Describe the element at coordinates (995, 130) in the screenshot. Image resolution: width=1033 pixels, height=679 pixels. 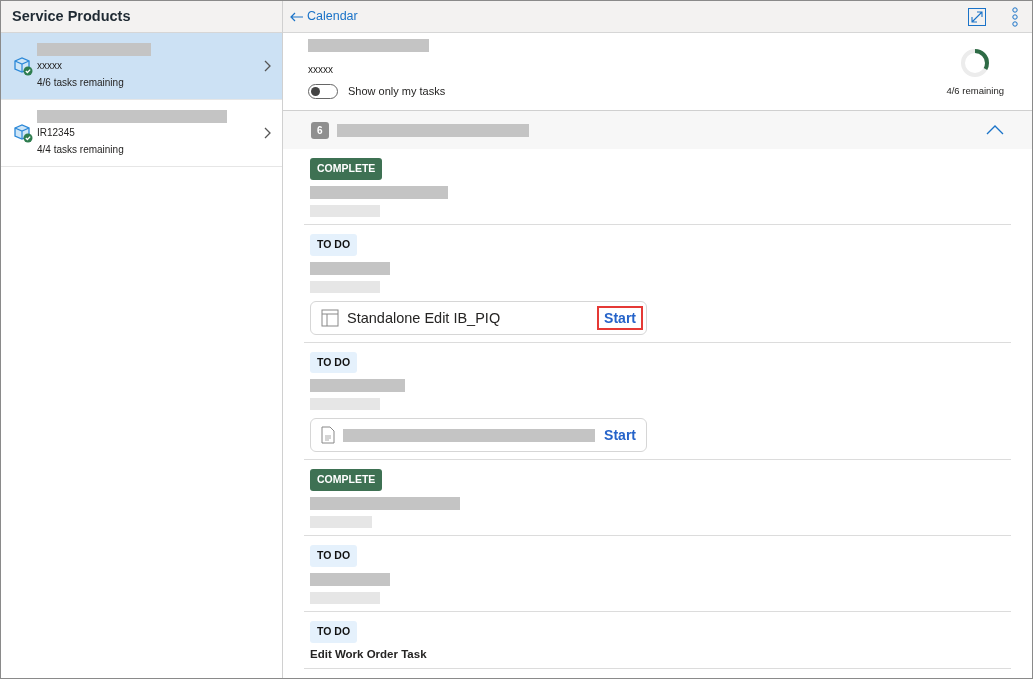
I see `chevron-up-icon` at that location.